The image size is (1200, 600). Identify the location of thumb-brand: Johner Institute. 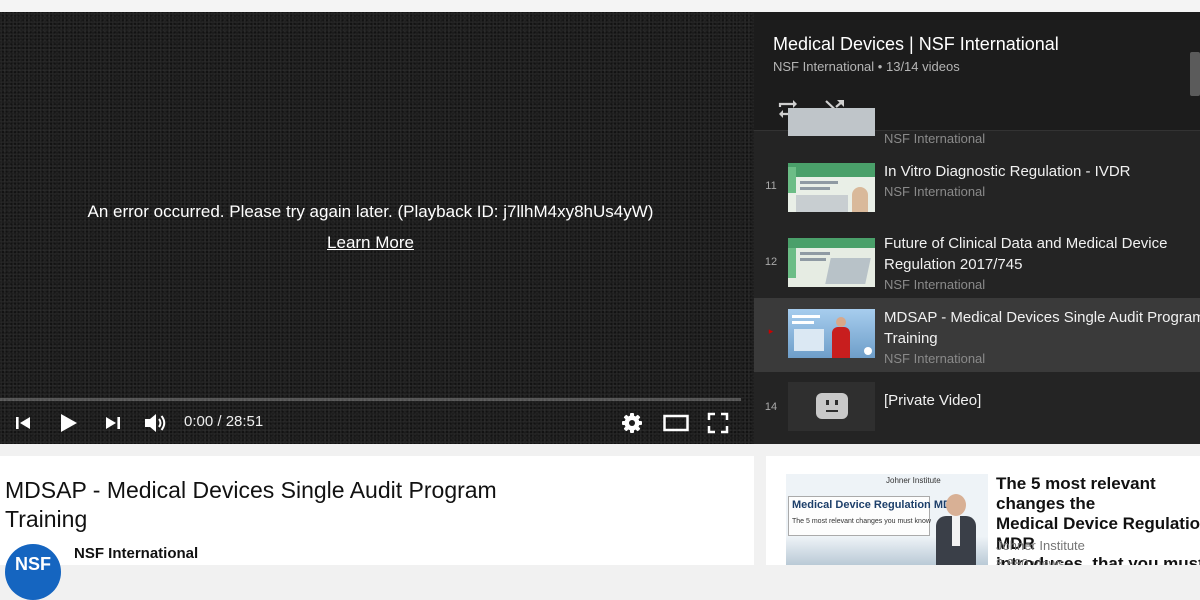
(913, 480).